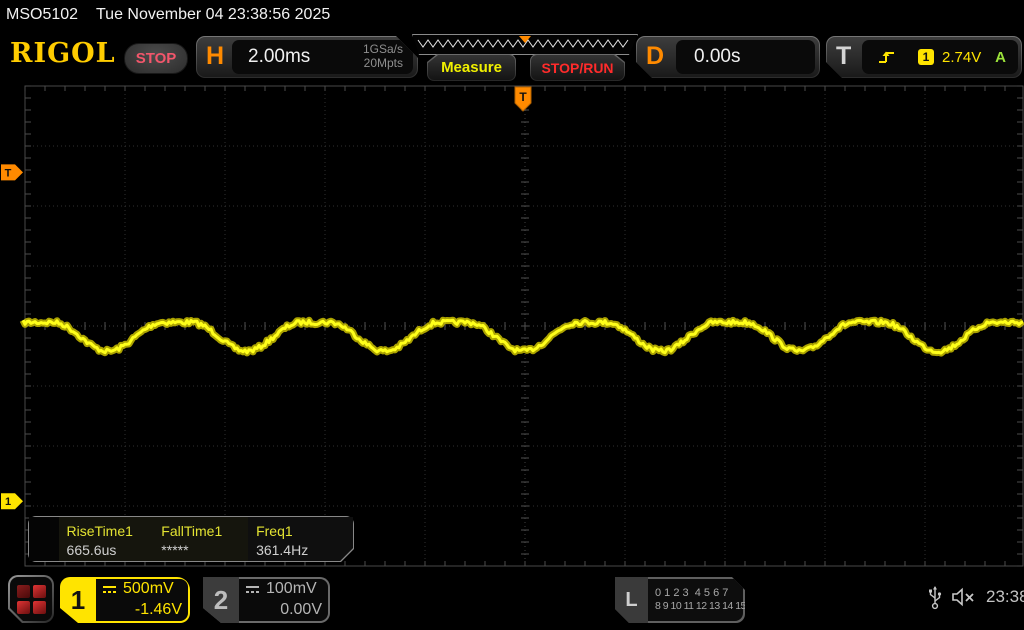 This screenshot has height=630, width=1024. I want to click on logic-channels-box: 0 1 2 3 4 5 6 7 8 9 10 11 12 13 14 15 L, so click(680, 600).